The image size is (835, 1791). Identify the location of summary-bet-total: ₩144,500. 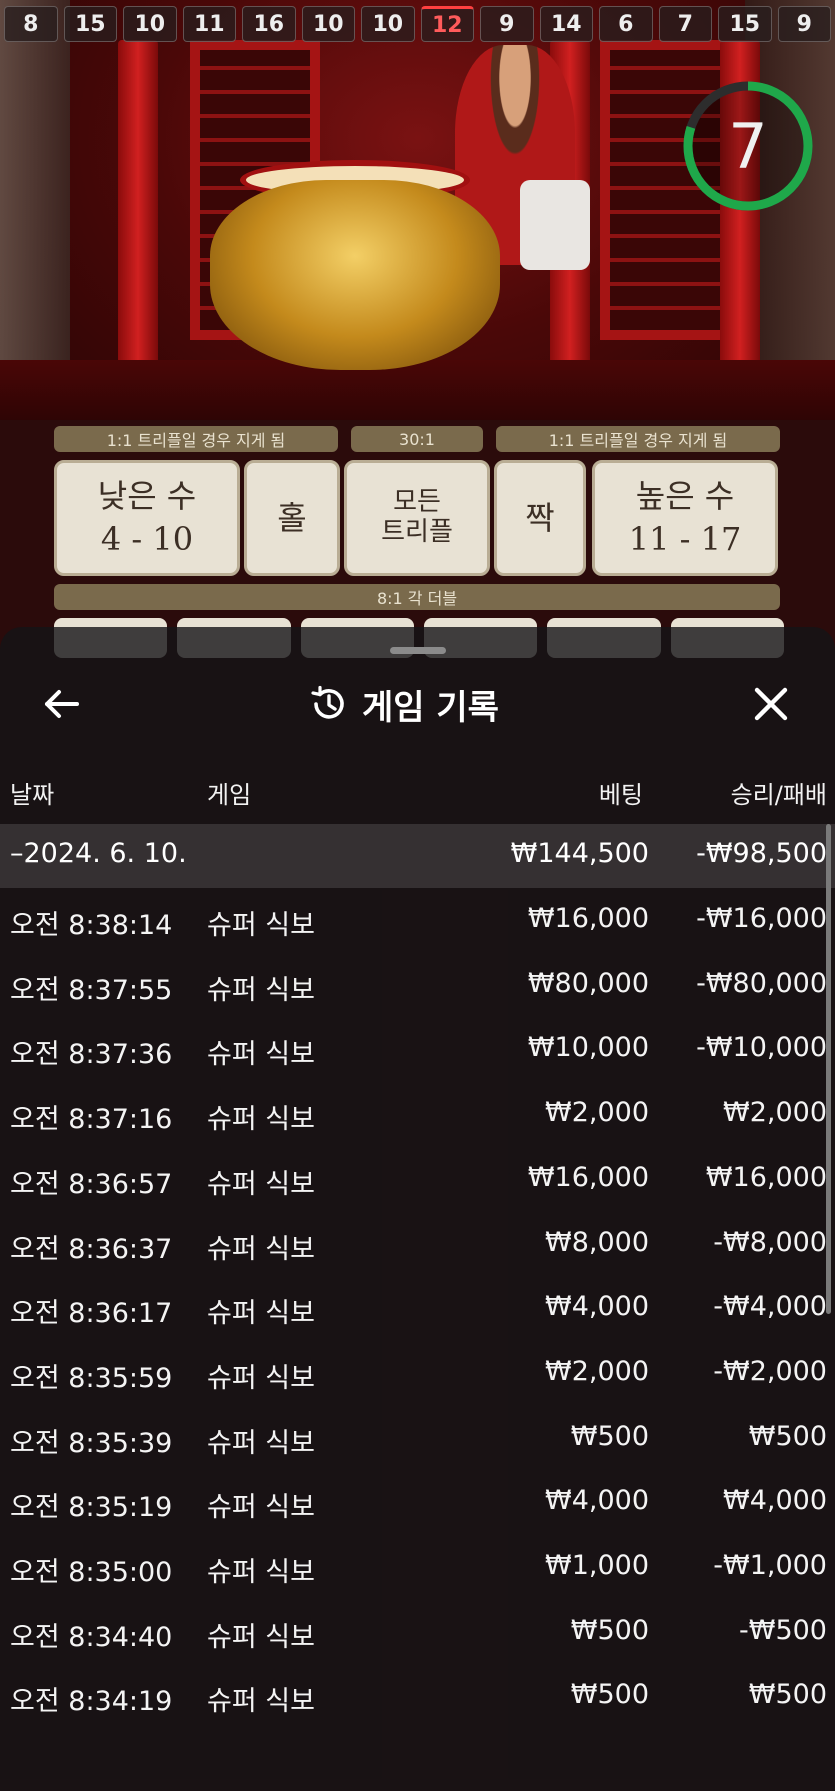
(579, 853).